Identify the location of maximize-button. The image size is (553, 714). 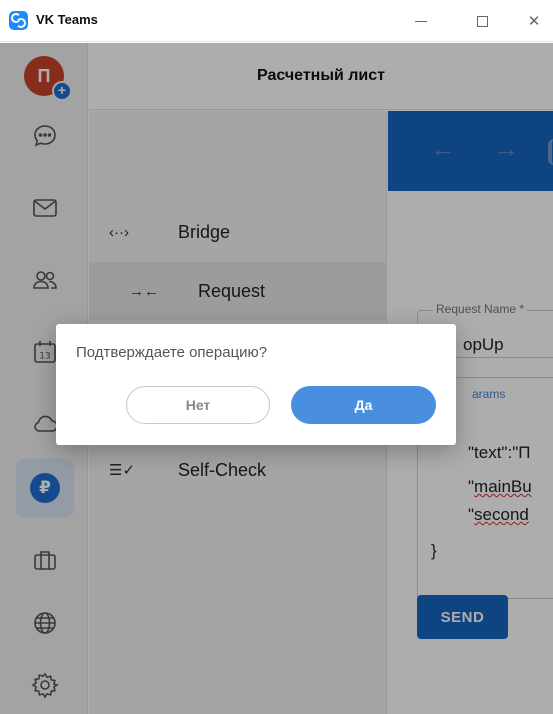
(482, 21).